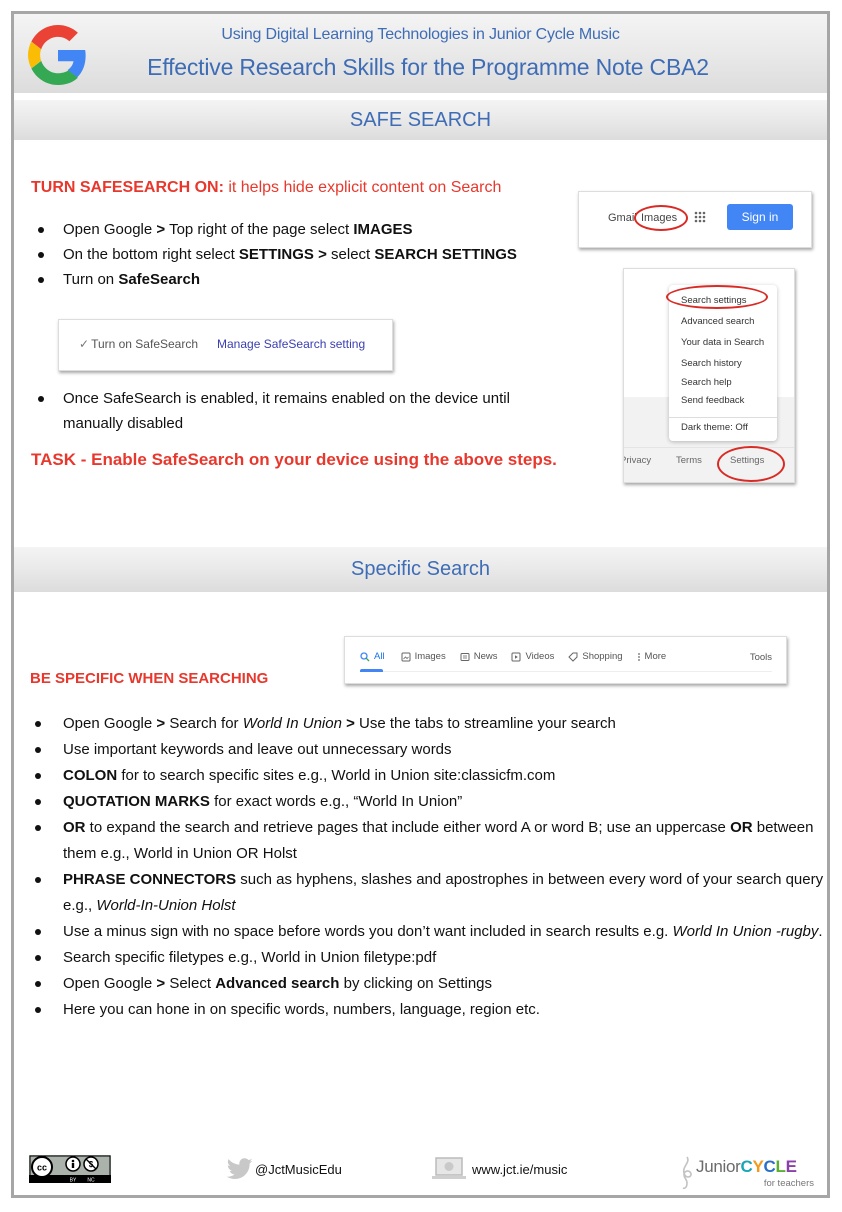 This screenshot has height=1212, width=842. Describe the element at coordinates (516, 657) in the screenshot. I see `video-icon` at that location.